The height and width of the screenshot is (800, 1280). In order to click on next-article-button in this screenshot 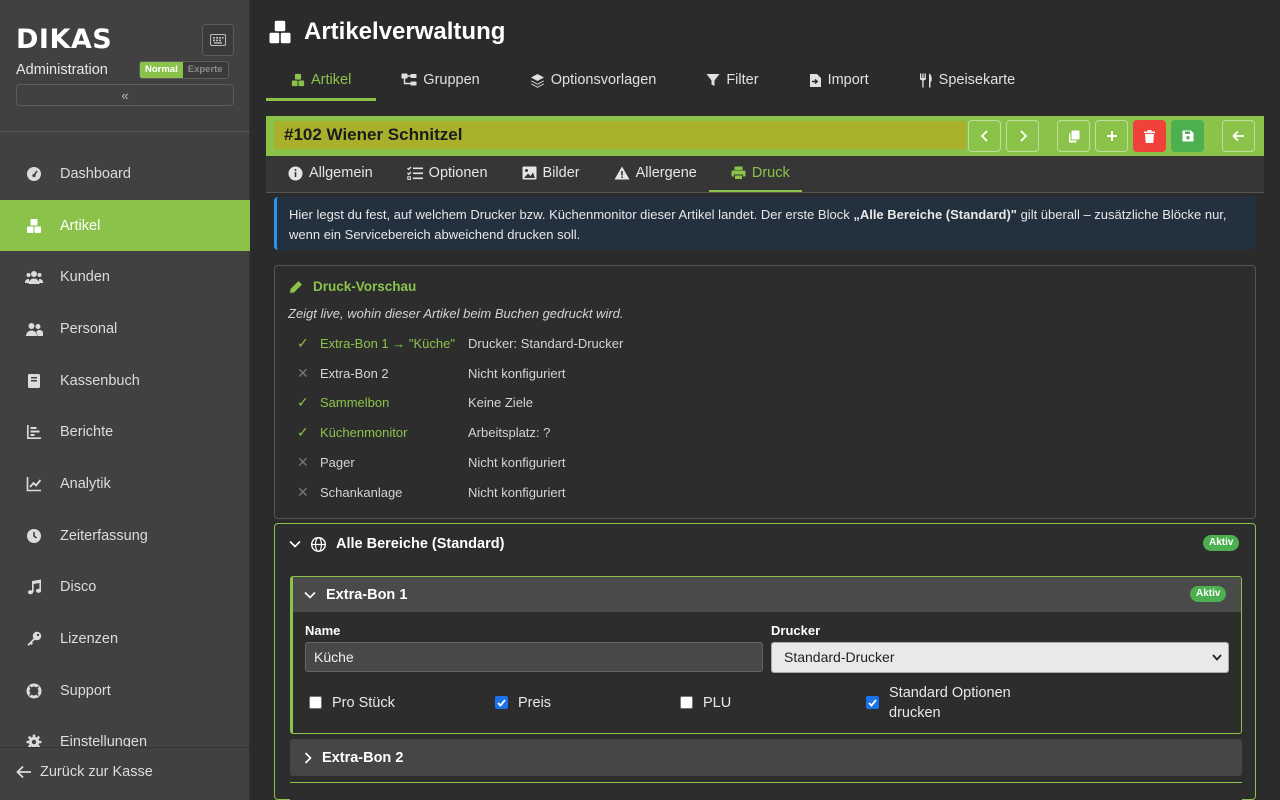, I will do `click(1022, 136)`.